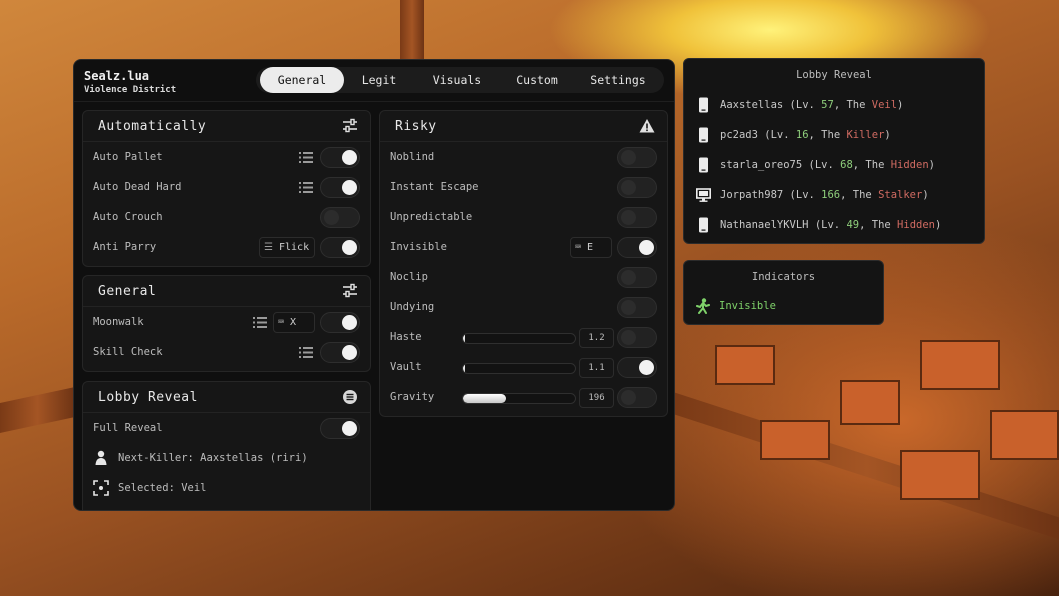 The image size is (1059, 596). Describe the element at coordinates (117, 76) in the screenshot. I see `app-title: Sealz.lua` at that location.